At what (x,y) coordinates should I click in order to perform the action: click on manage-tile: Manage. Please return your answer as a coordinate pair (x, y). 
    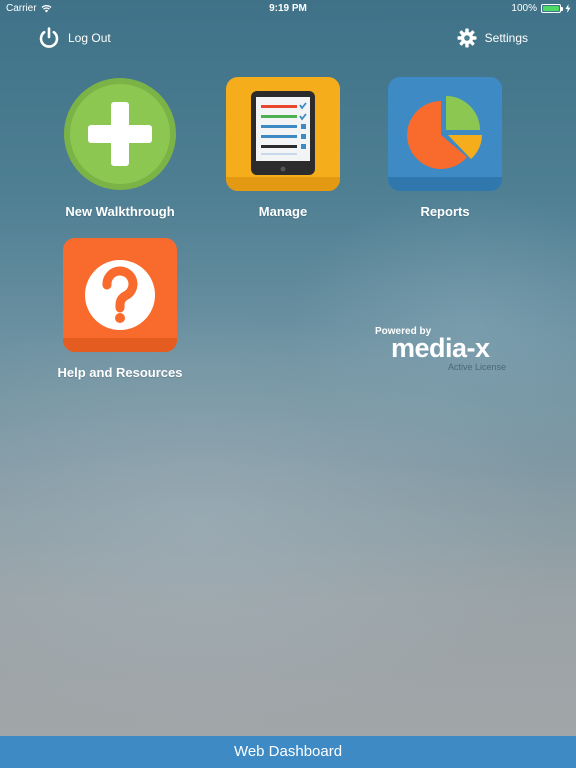
    Looking at the image, I should click on (283, 148).